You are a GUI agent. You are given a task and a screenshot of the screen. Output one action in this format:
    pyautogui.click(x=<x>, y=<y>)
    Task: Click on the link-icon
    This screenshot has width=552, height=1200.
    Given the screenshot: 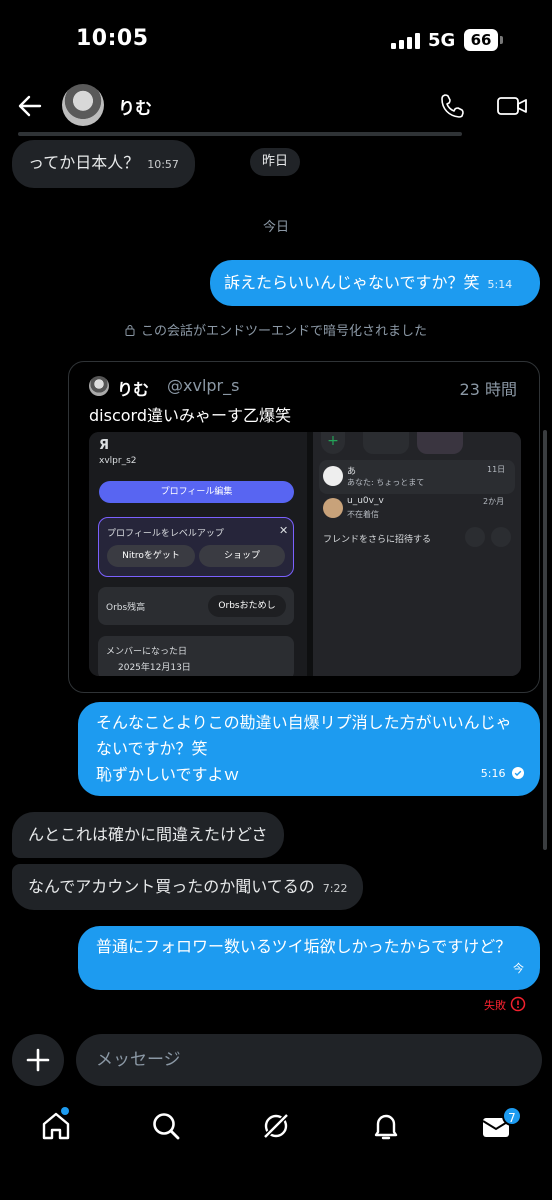 What is the action you would take?
    pyautogui.click(x=501, y=537)
    